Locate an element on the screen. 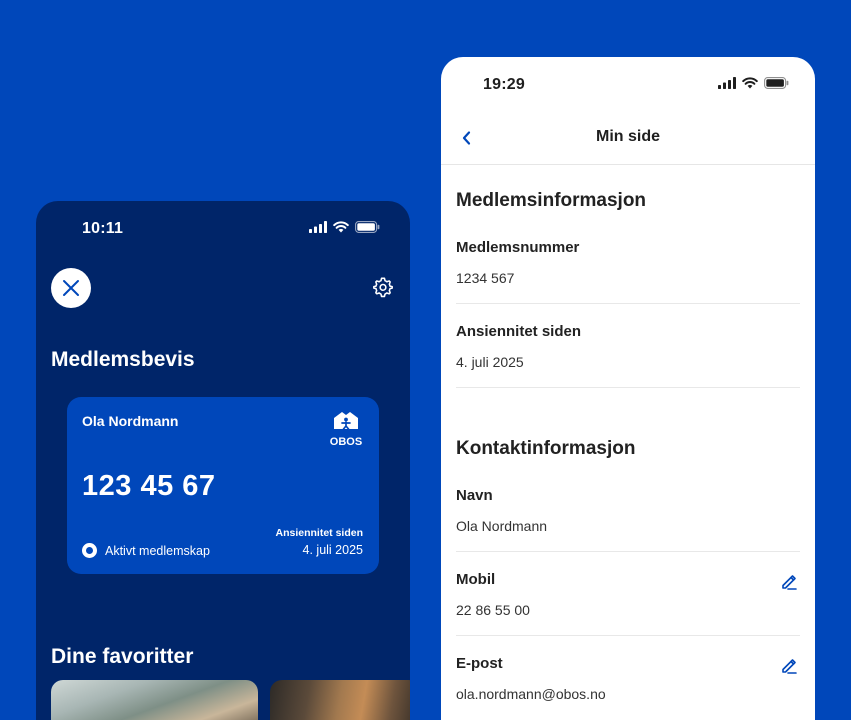 This screenshot has width=851, height=720. membership-status: Aktivt medlemskap is located at coordinates (146, 550).